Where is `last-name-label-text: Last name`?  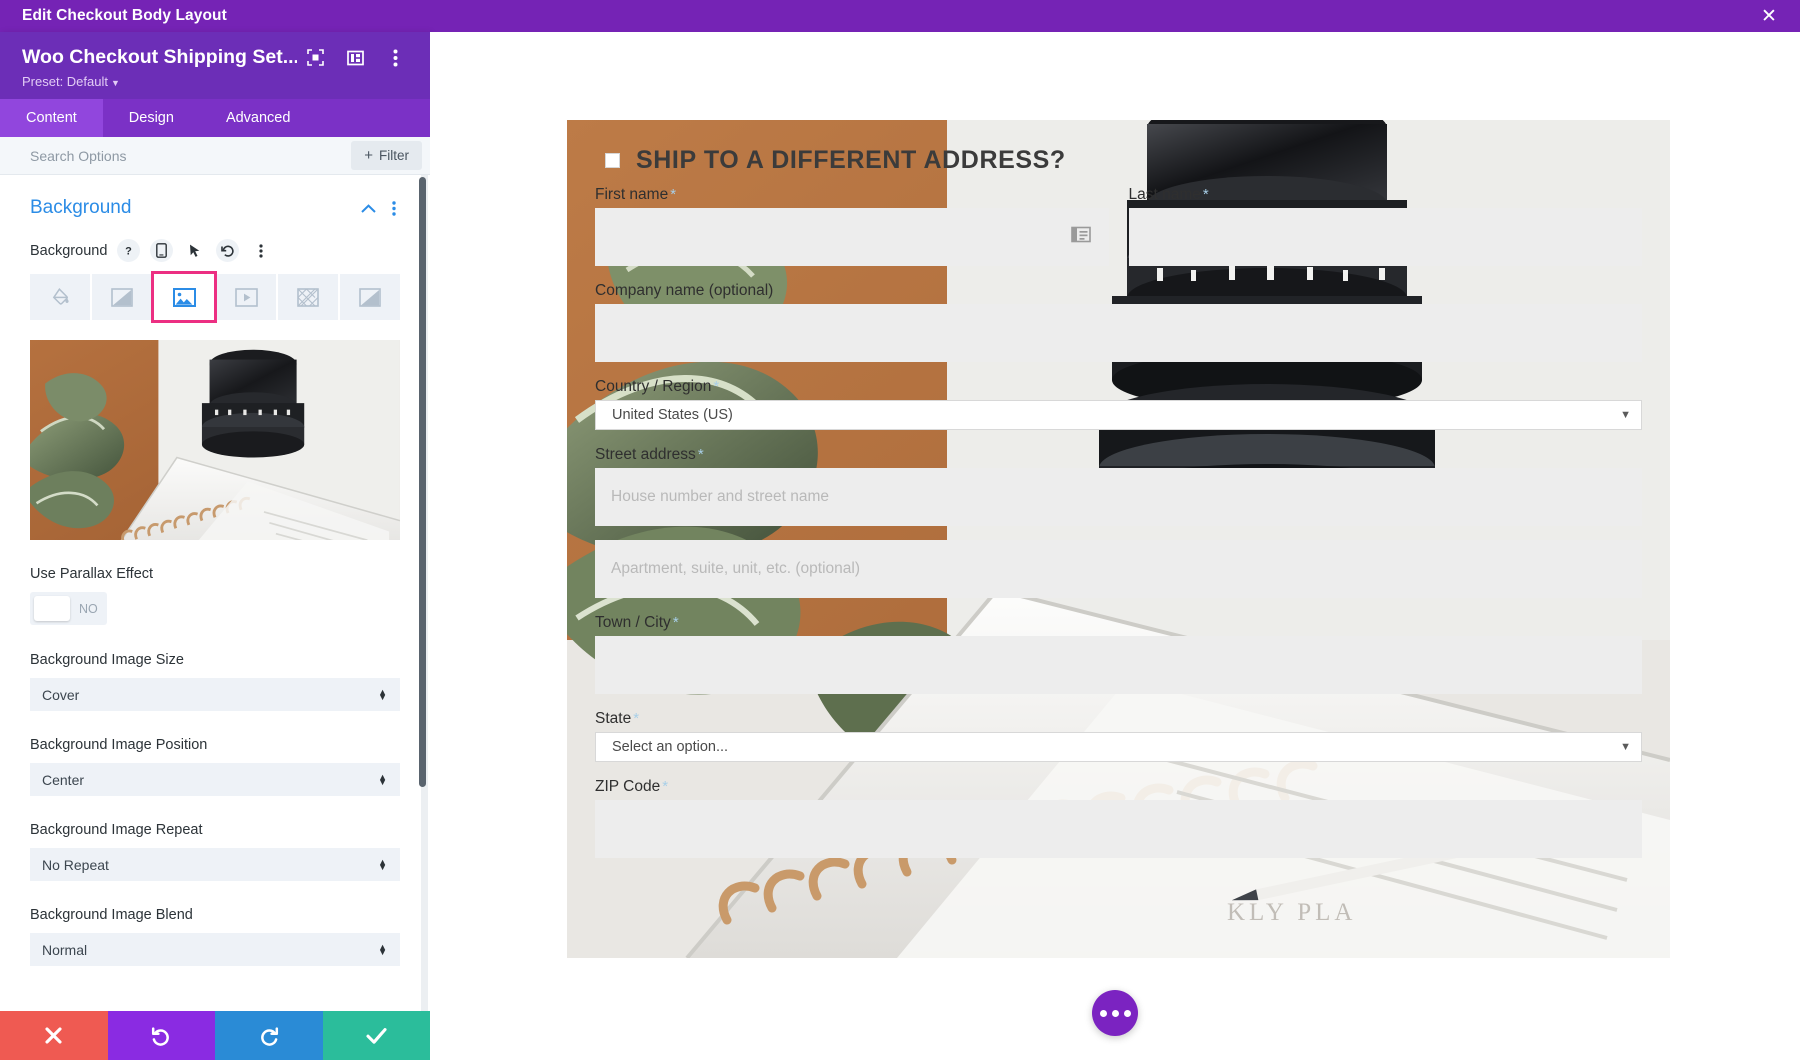 last-name-label-text: Last name is located at coordinates (1164, 194).